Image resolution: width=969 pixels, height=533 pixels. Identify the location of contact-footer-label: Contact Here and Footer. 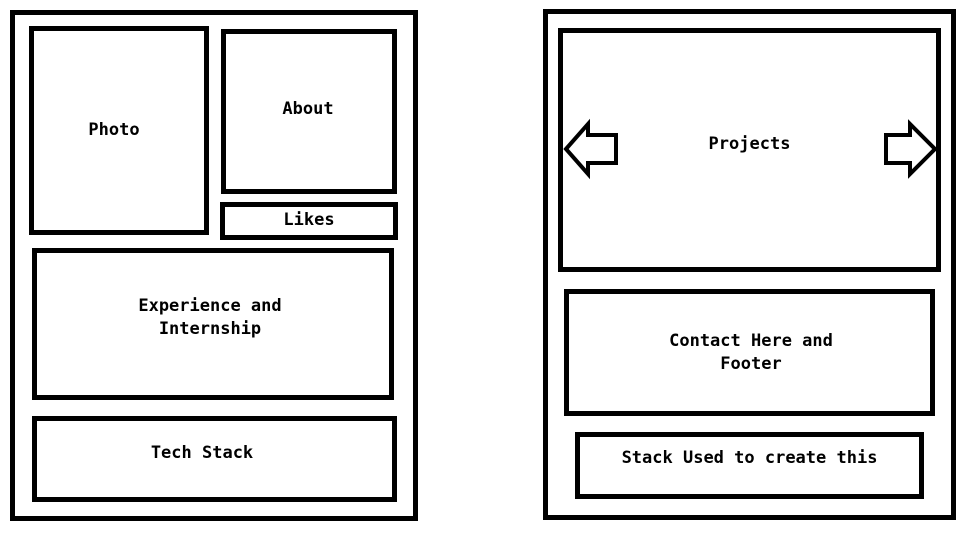
(751, 352).